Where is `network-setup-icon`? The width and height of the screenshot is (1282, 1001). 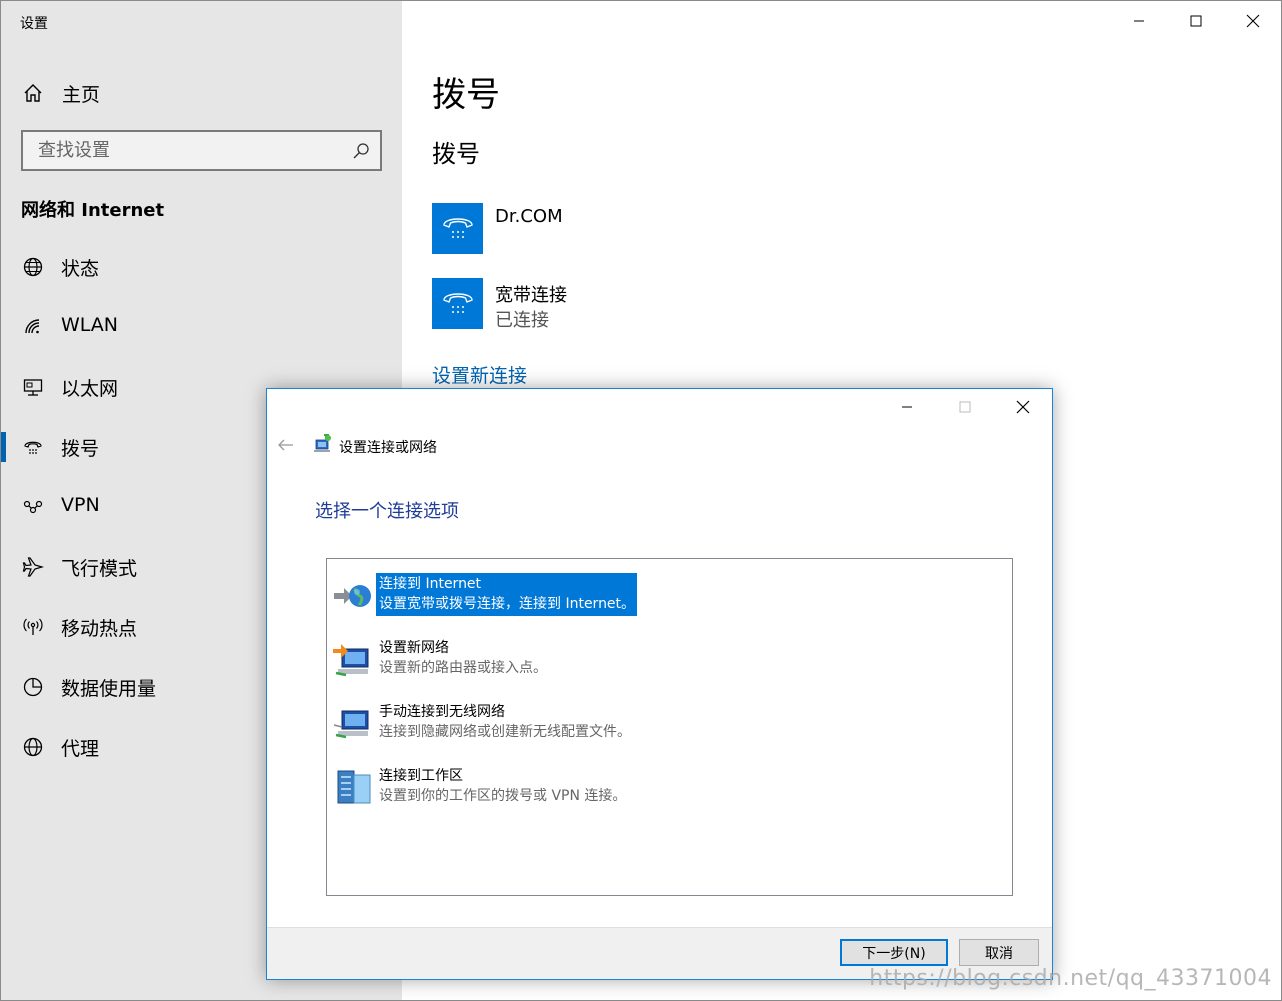
network-setup-icon is located at coordinates (323, 444).